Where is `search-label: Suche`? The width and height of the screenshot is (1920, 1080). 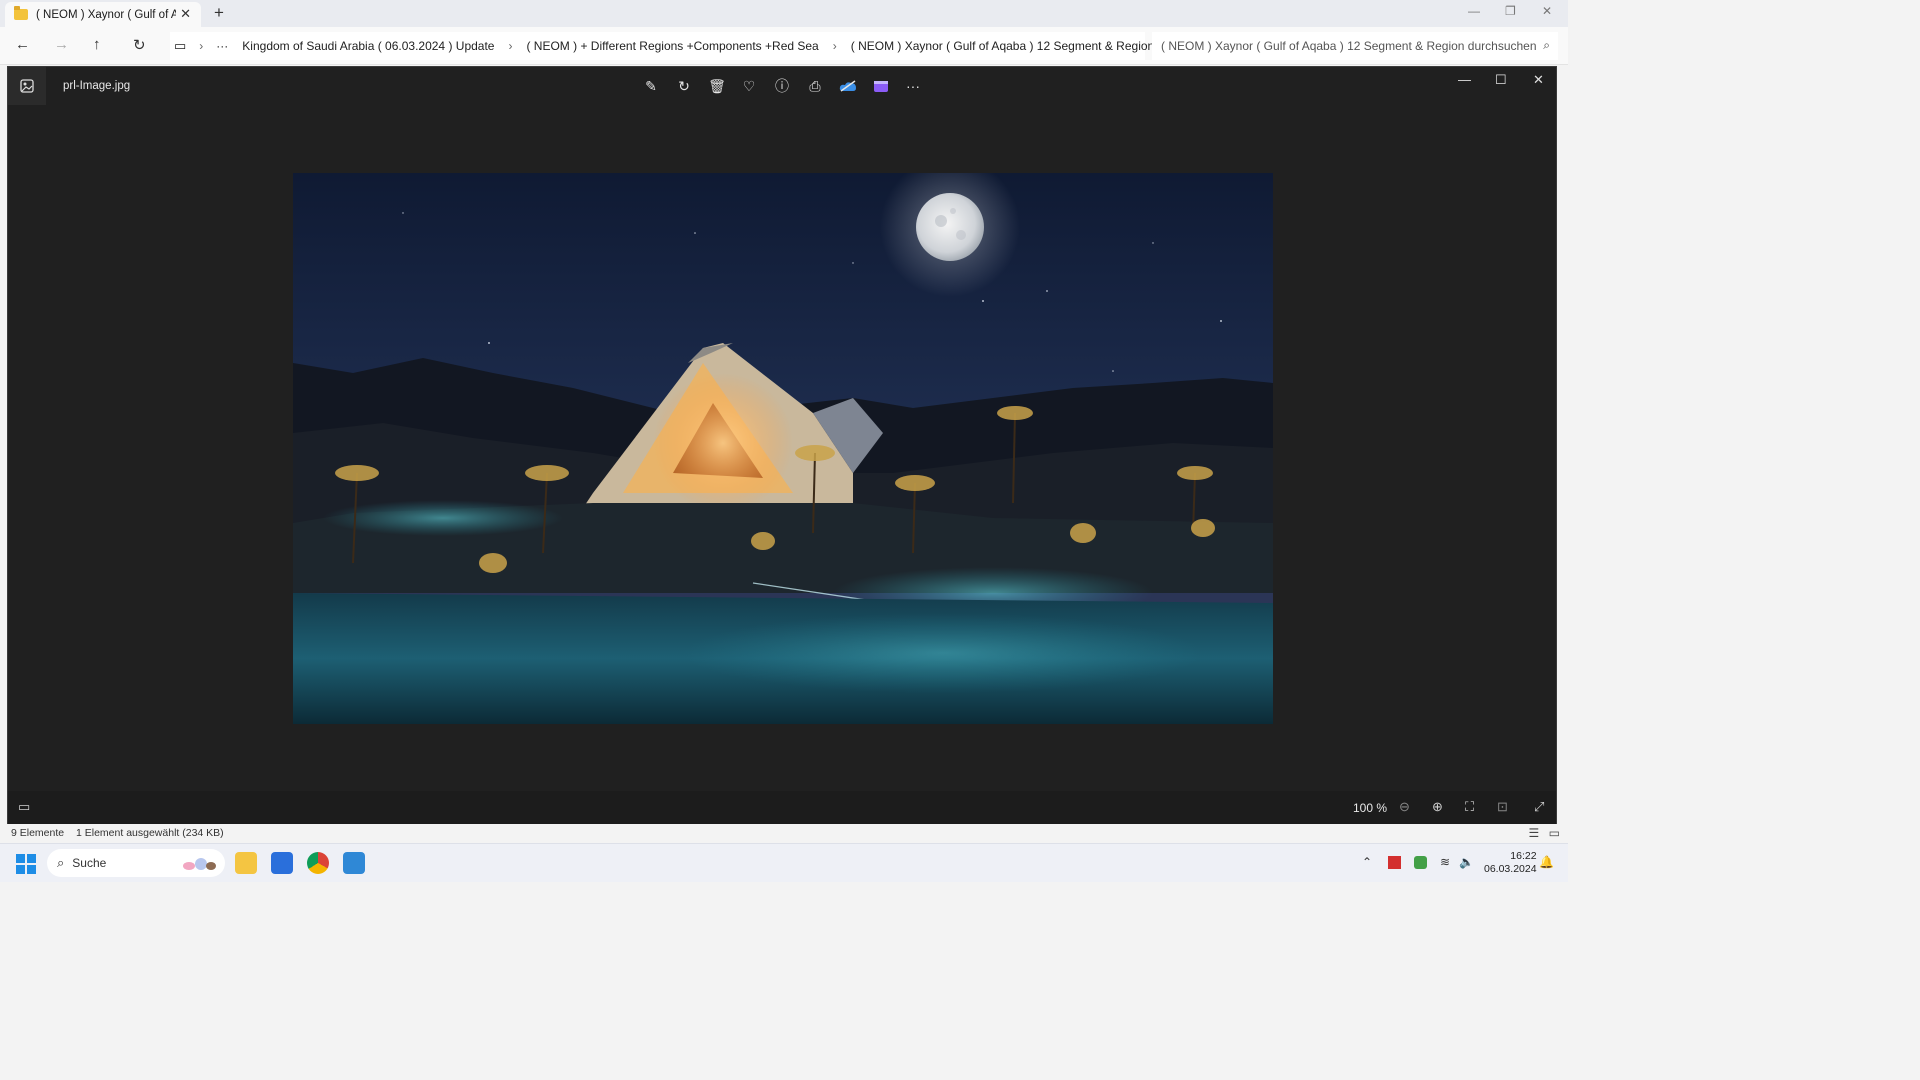
search-label: Suche is located at coordinates (89, 863).